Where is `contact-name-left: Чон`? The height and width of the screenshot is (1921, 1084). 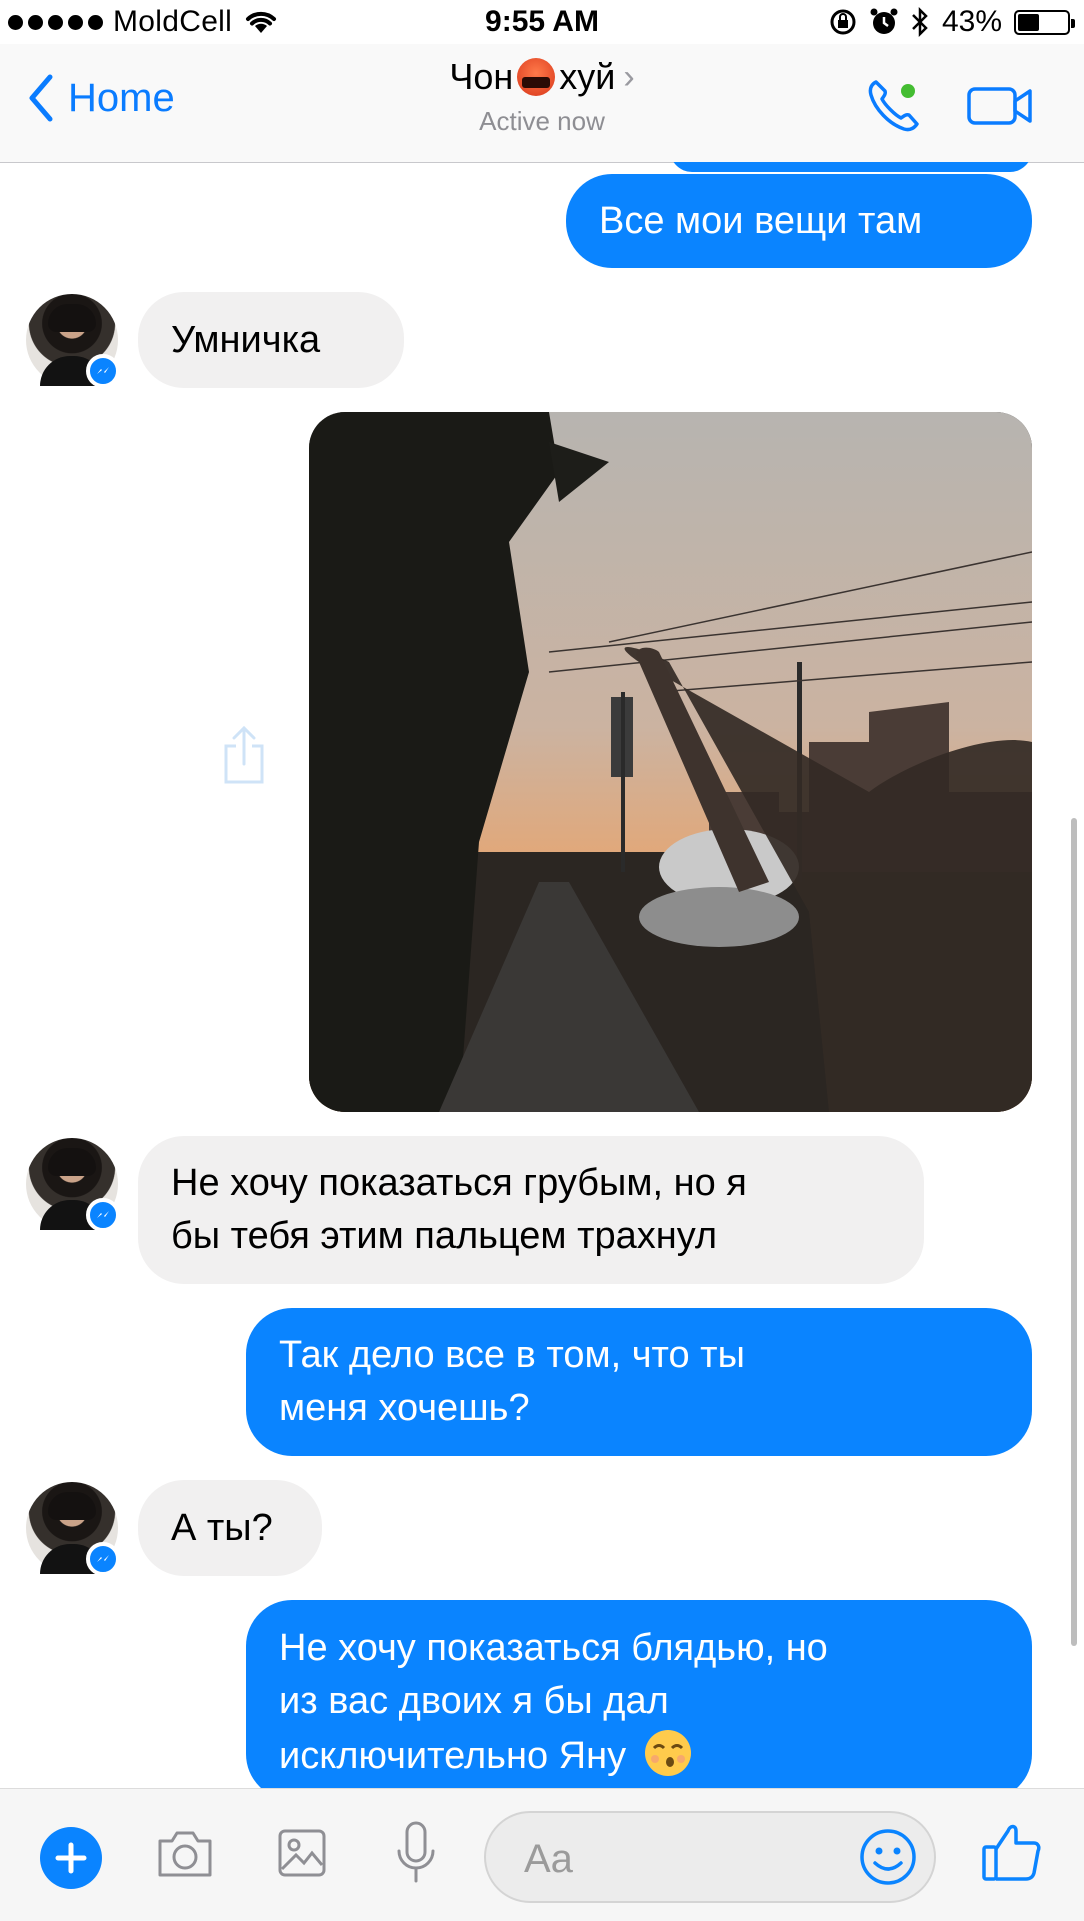
contact-name-left: Чон is located at coordinates (481, 76).